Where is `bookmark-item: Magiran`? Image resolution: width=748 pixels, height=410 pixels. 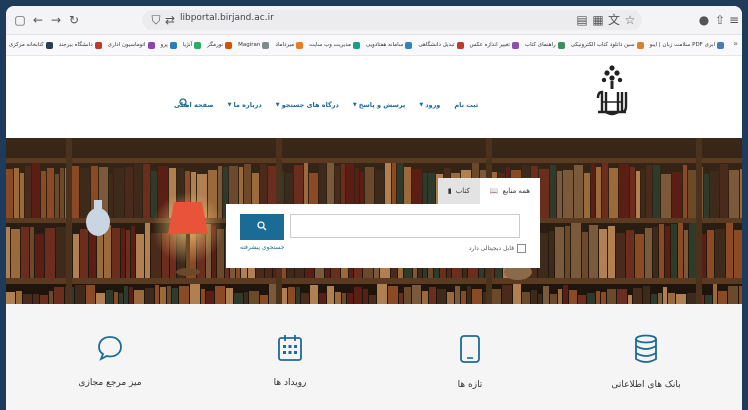 bookmark-item: Magiran is located at coordinates (254, 45).